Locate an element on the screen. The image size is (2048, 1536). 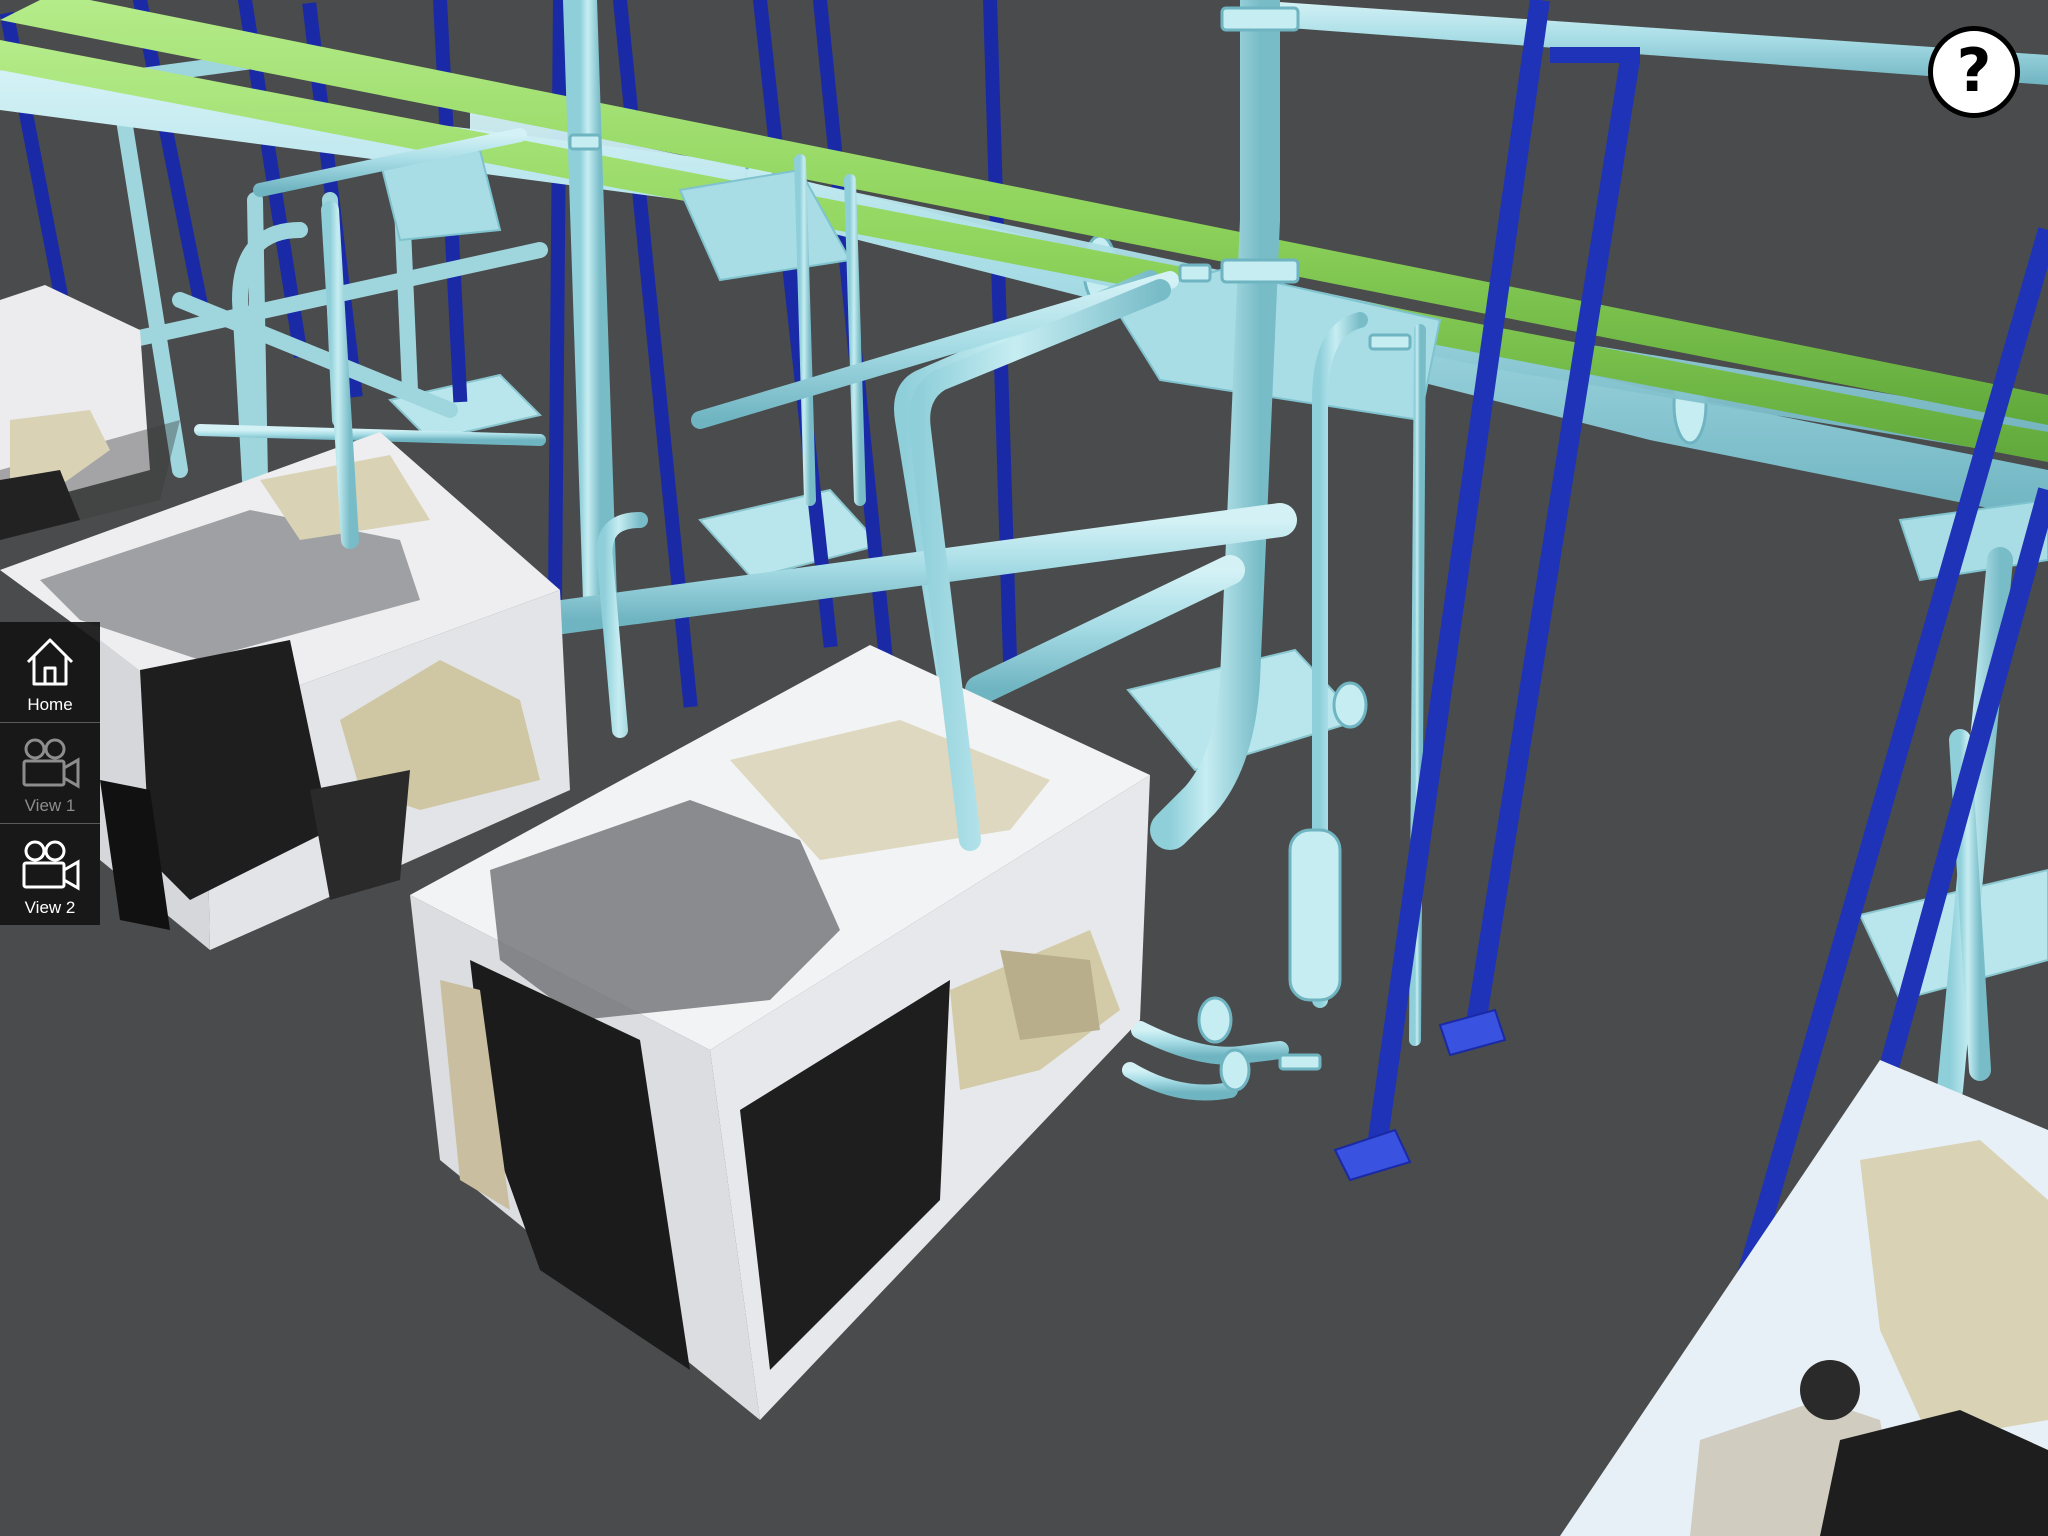
nav-view1-button: View 1 is located at coordinates (50, 773).